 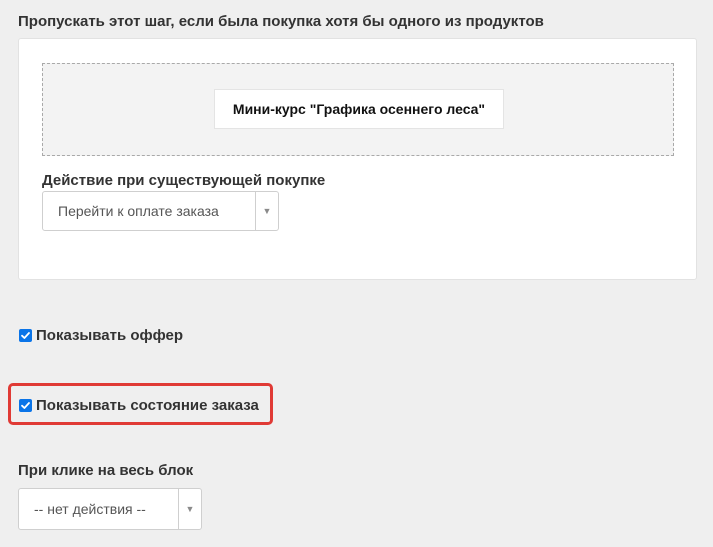 What do you see at coordinates (147, 405) in the screenshot?
I see `show-order-state-label: Показывать состояние заказа` at bounding box center [147, 405].